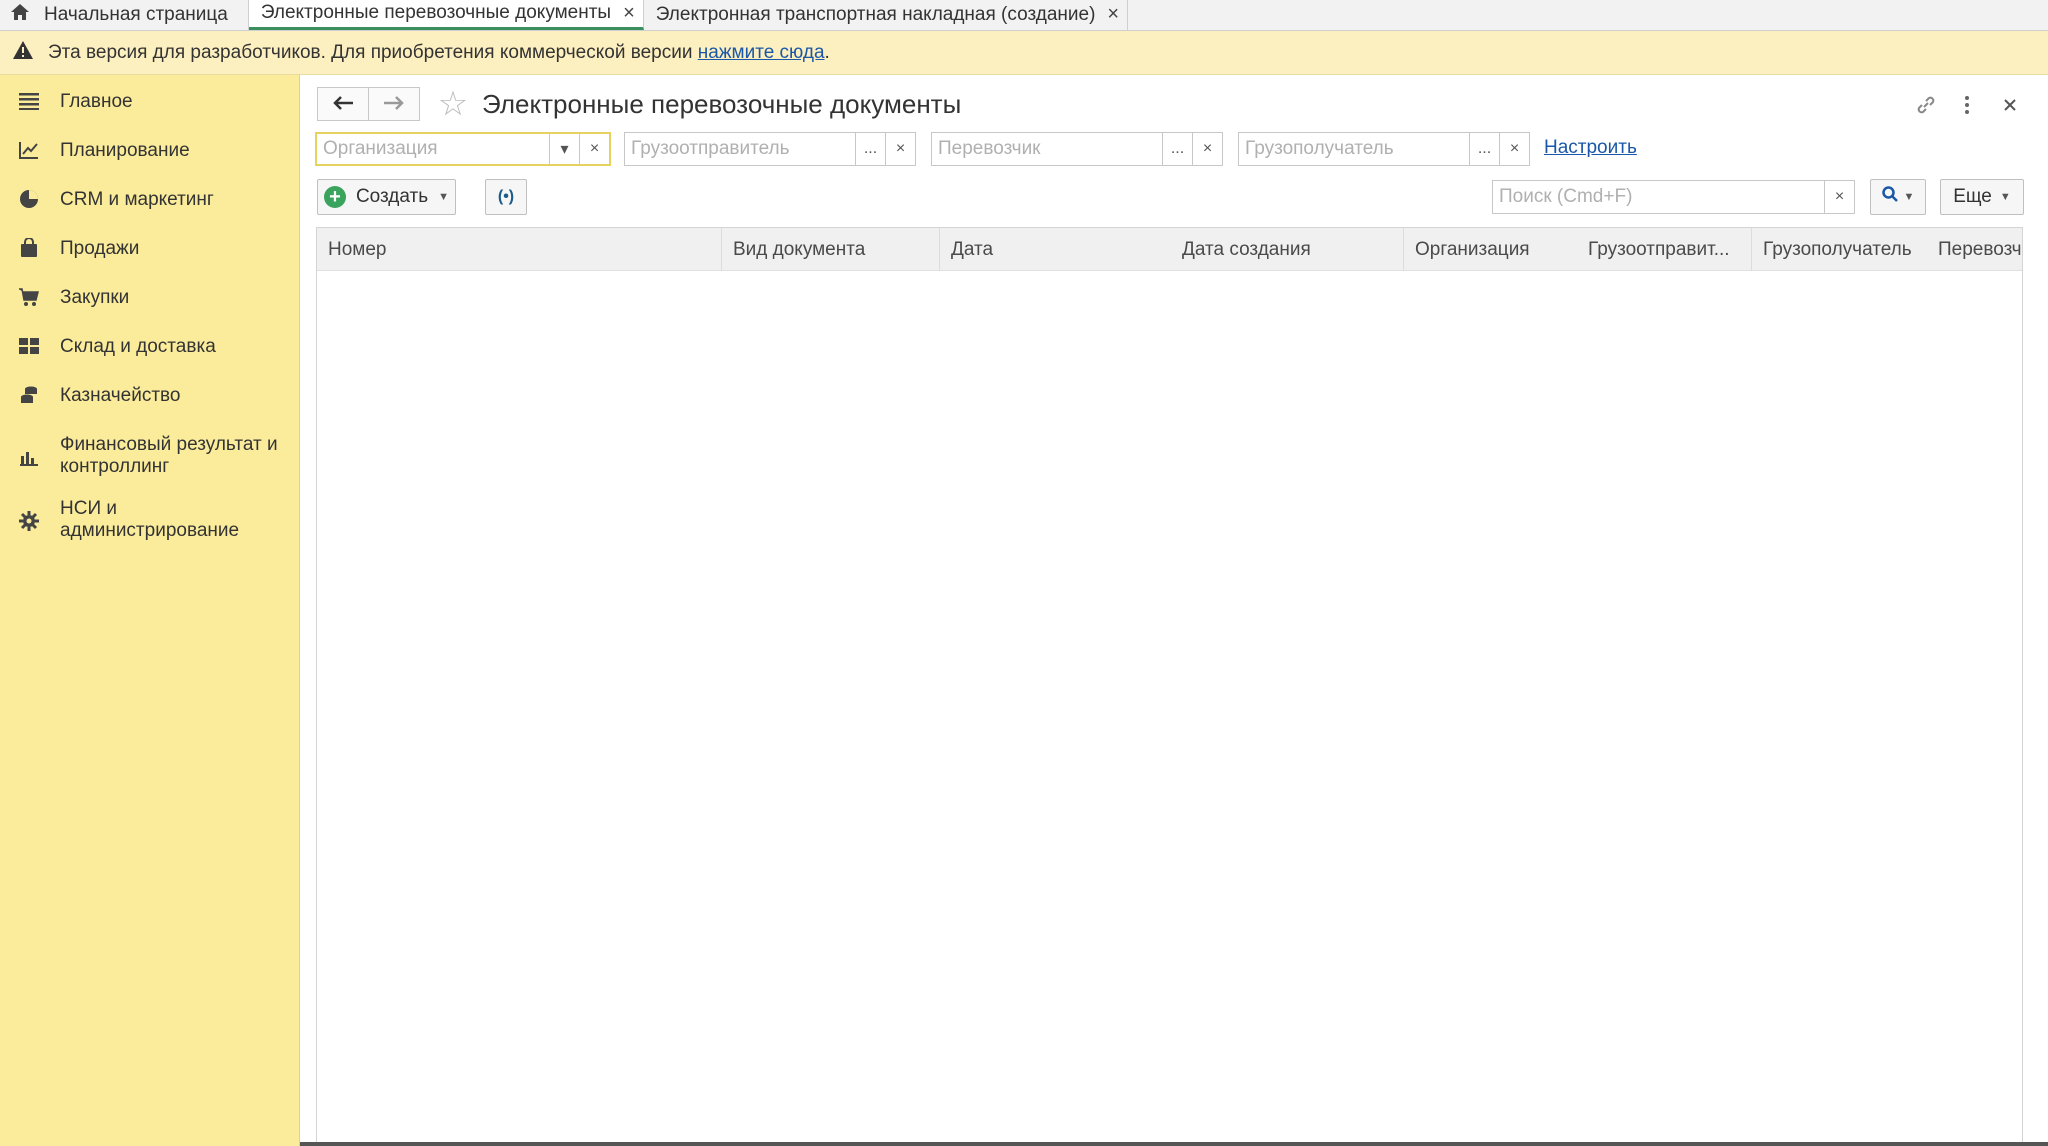 This screenshot has width=2048, height=1146. What do you see at coordinates (29, 297) in the screenshot?
I see `cart-icon` at bounding box center [29, 297].